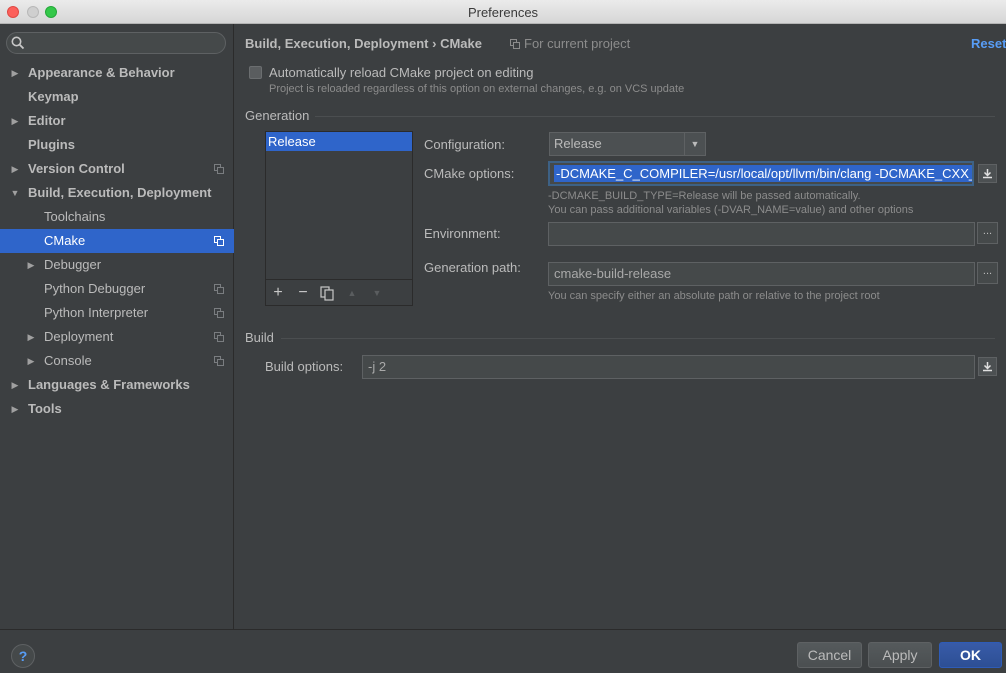 This screenshot has width=1006, height=673. Describe the element at coordinates (47, 120) in the screenshot. I see `sidebar-item-label: Editor` at that location.